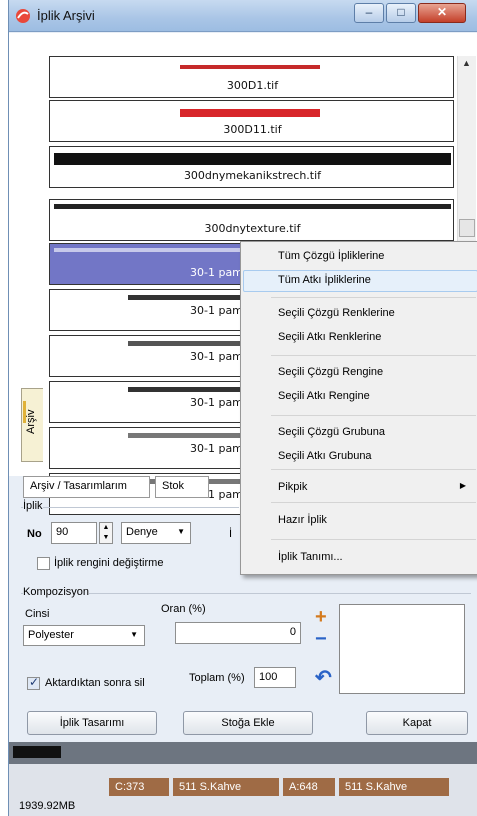 This screenshot has width=477, height=816. I want to click on menu-item-label: Tüm Atkı İpliklerine, so click(324, 280).